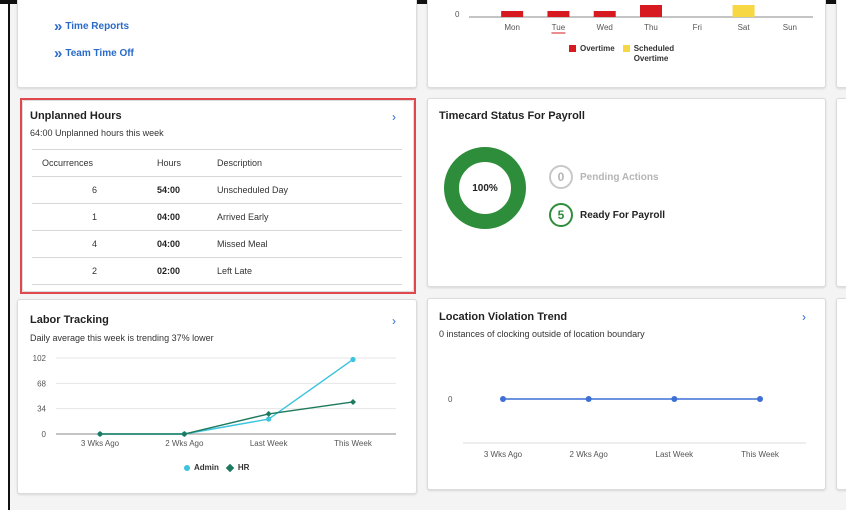 The width and height of the screenshot is (846, 510). I want to click on legend-hr-label: HR, so click(243, 467).